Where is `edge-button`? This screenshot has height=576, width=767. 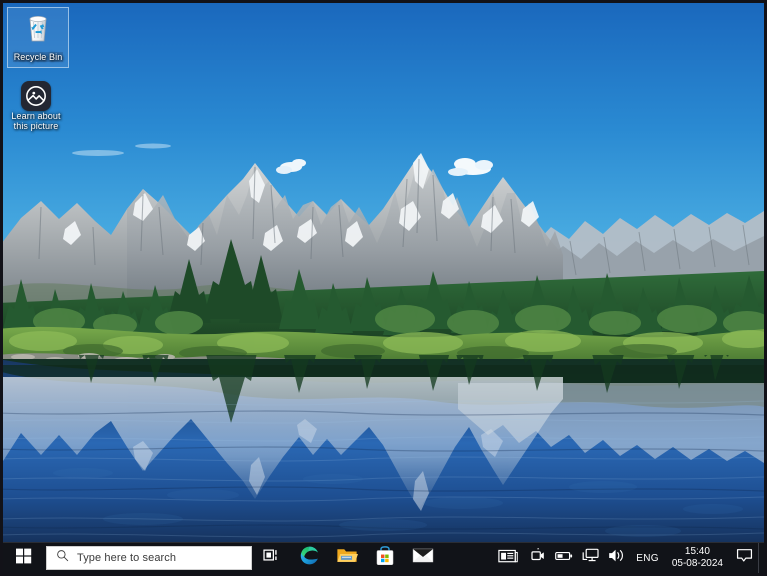 edge-button is located at coordinates (309, 558).